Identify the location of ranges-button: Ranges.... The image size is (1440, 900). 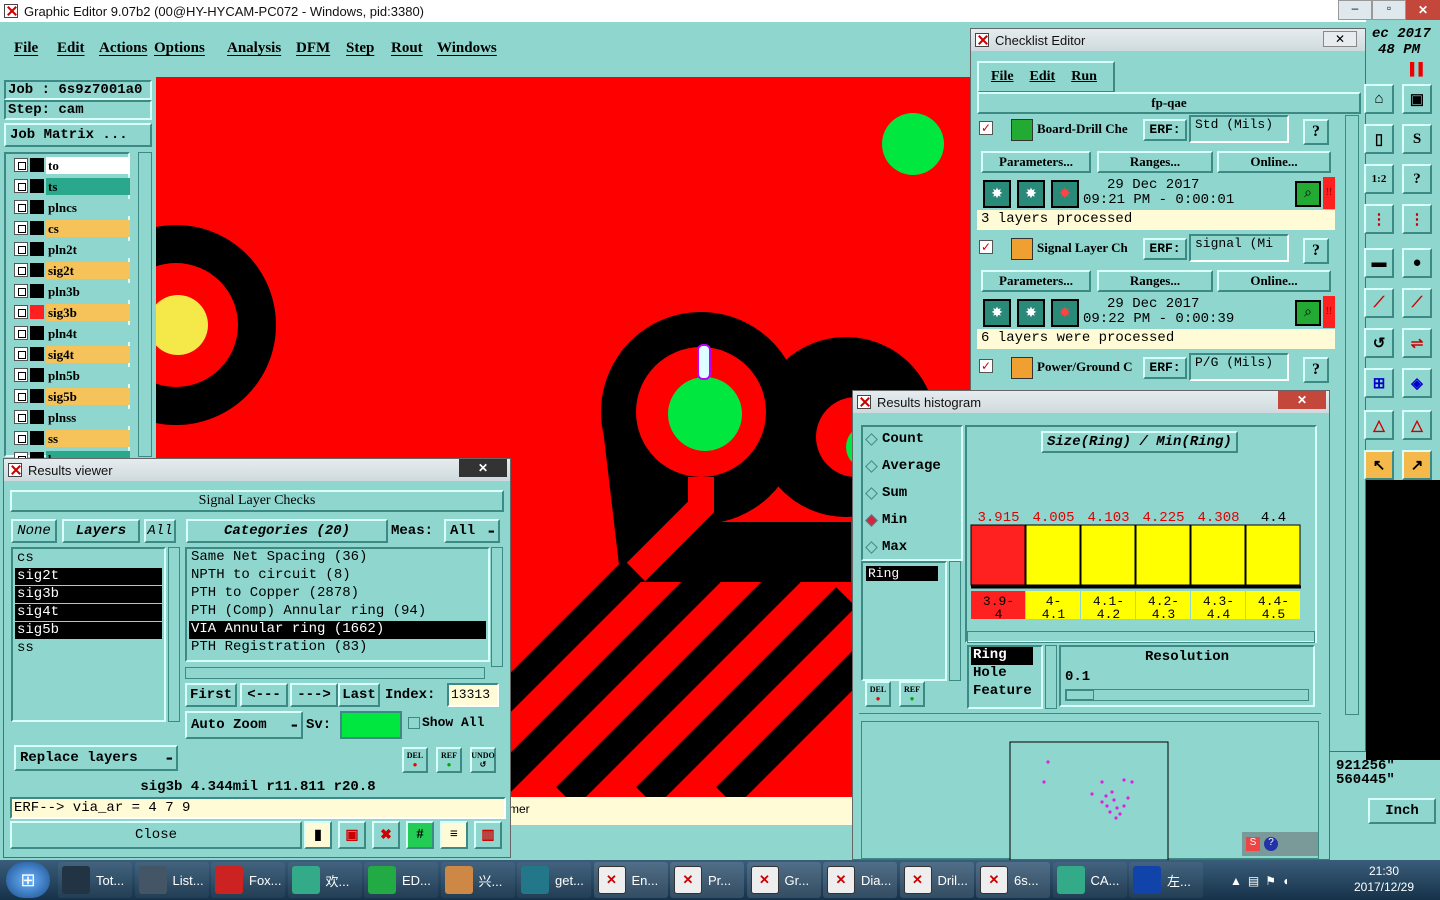
(1155, 162).